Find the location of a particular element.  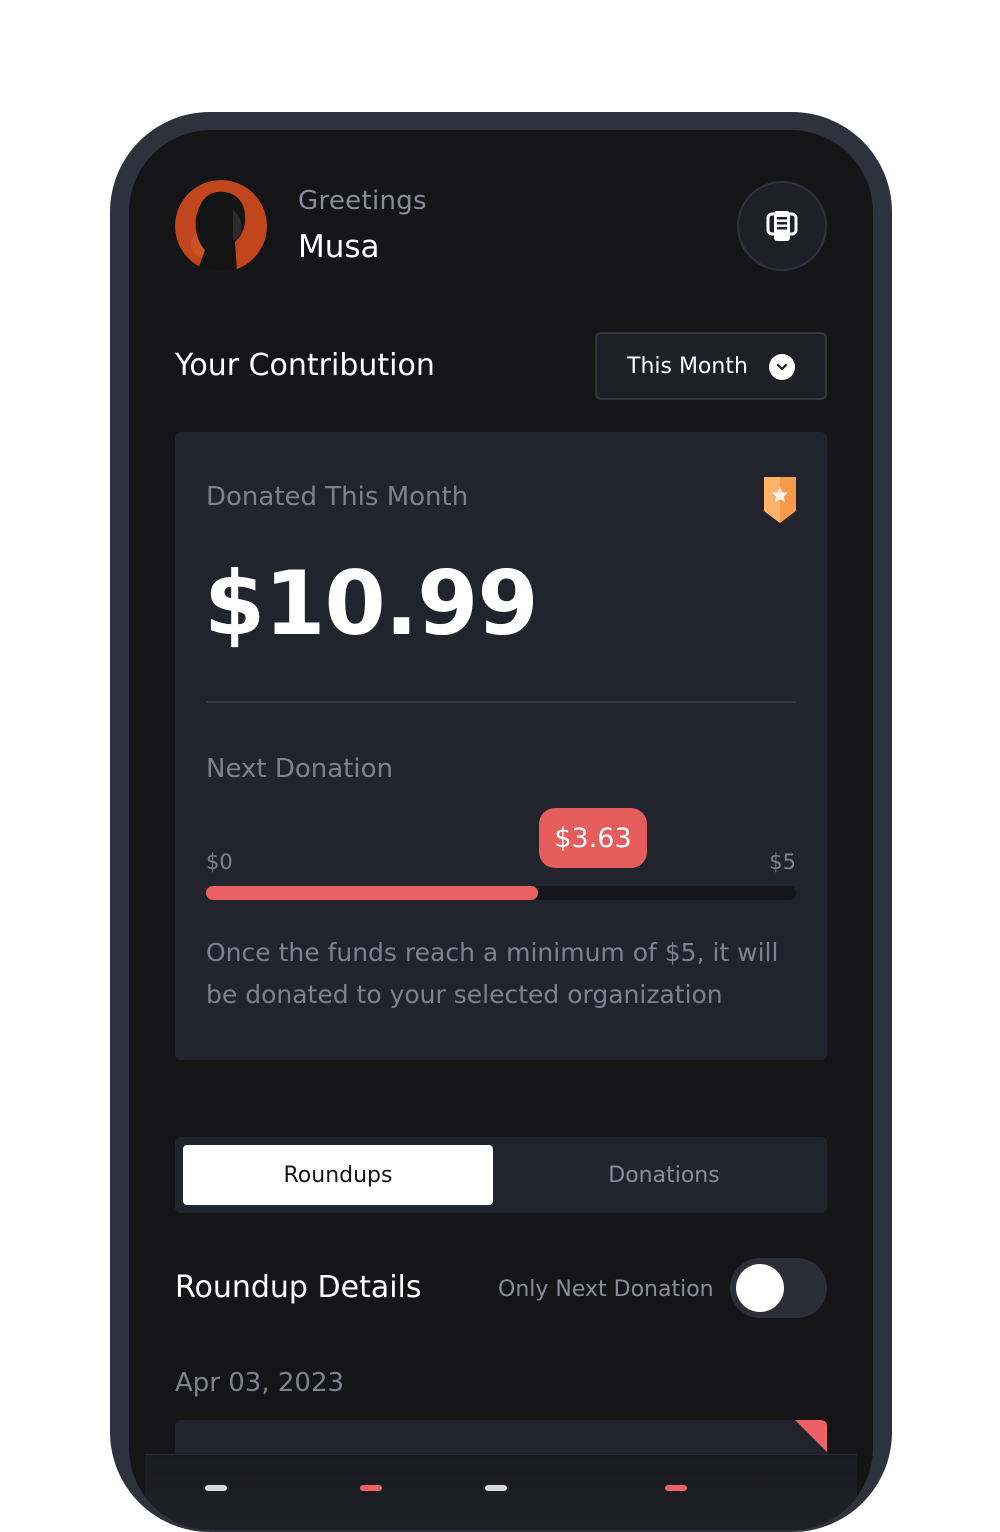

roundup-details-title: Roundup Details is located at coordinates (298, 1287).